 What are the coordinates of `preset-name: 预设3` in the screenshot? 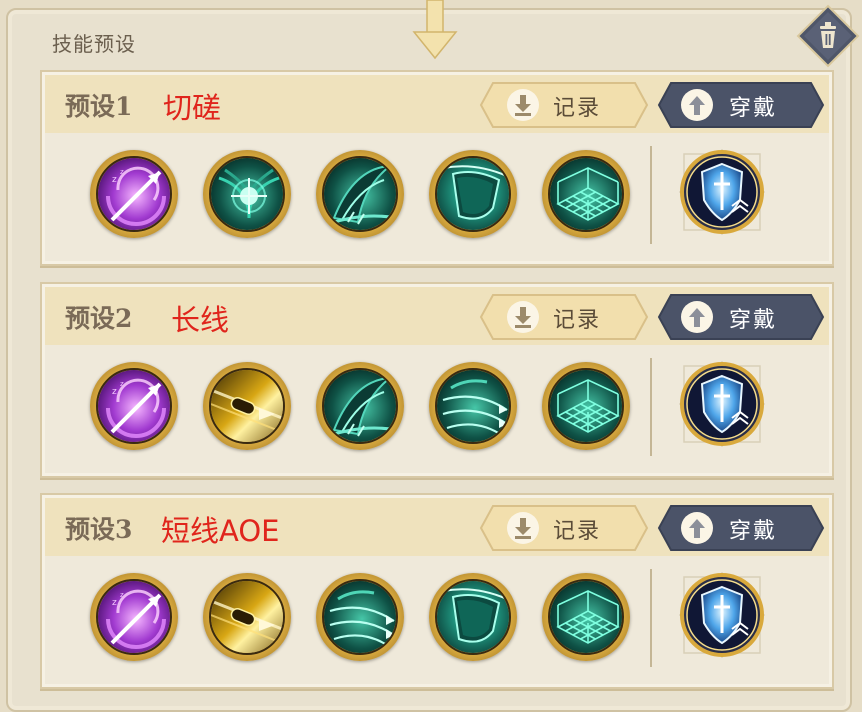 It's located at (99, 529).